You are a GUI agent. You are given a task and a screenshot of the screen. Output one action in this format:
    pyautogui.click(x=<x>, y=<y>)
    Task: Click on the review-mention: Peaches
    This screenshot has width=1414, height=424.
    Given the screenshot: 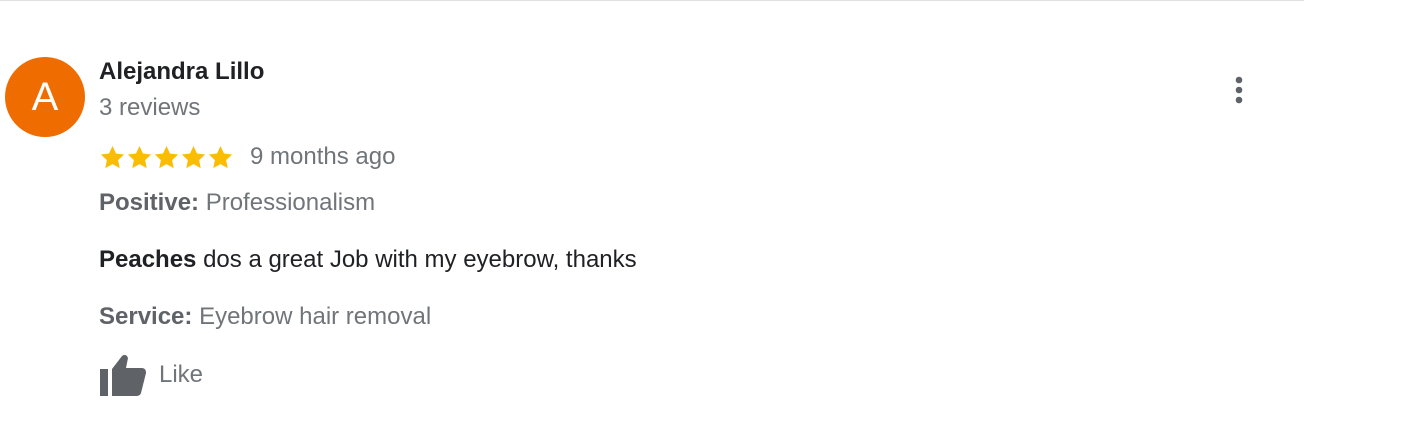 What is the action you would take?
    pyautogui.click(x=148, y=259)
    